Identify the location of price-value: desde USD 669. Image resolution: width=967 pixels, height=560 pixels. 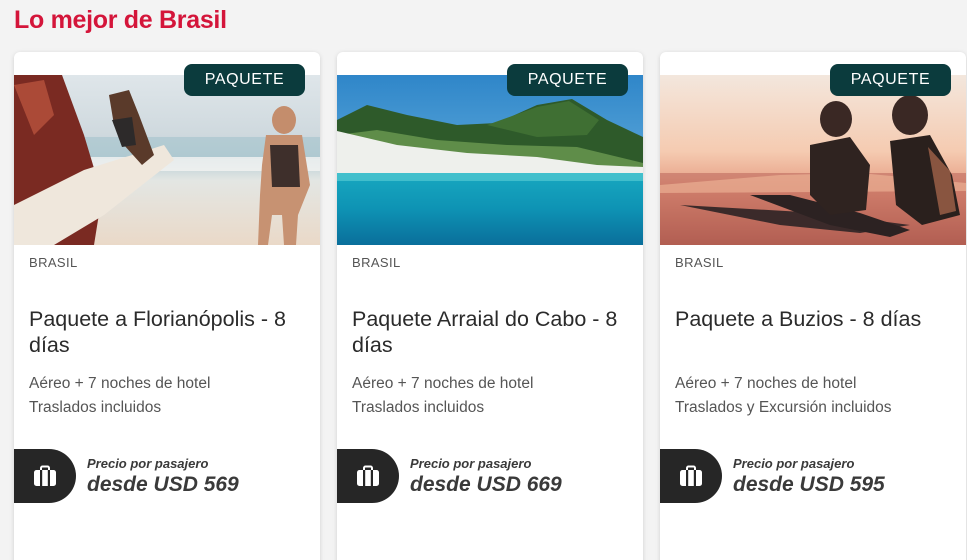
(486, 484).